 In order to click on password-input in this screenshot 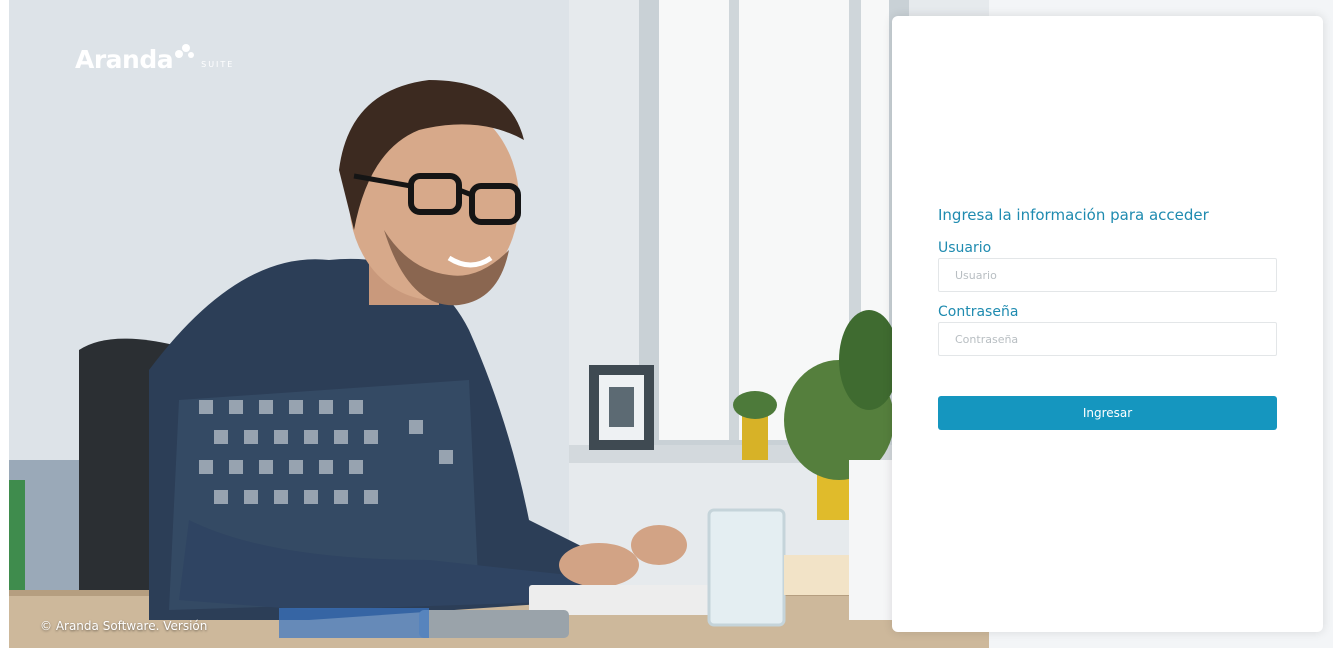, I will do `click(1107, 339)`.